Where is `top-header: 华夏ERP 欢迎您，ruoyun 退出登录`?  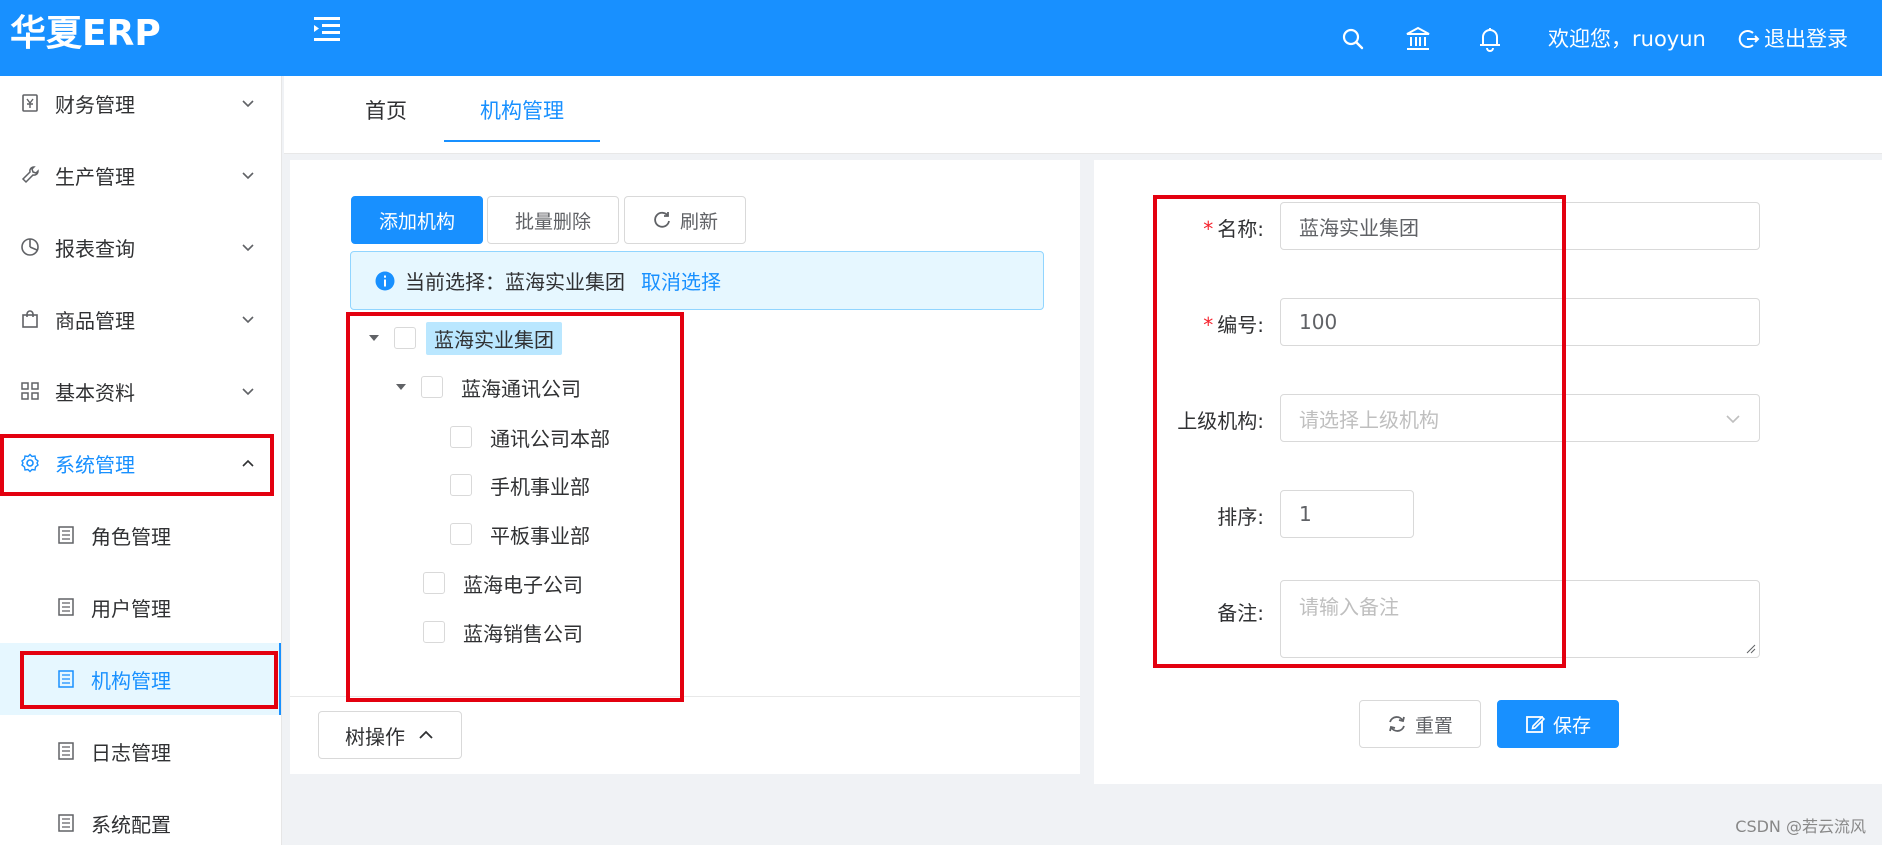 top-header: 华夏ERP 欢迎您，ruoyun 退出登录 is located at coordinates (941, 38).